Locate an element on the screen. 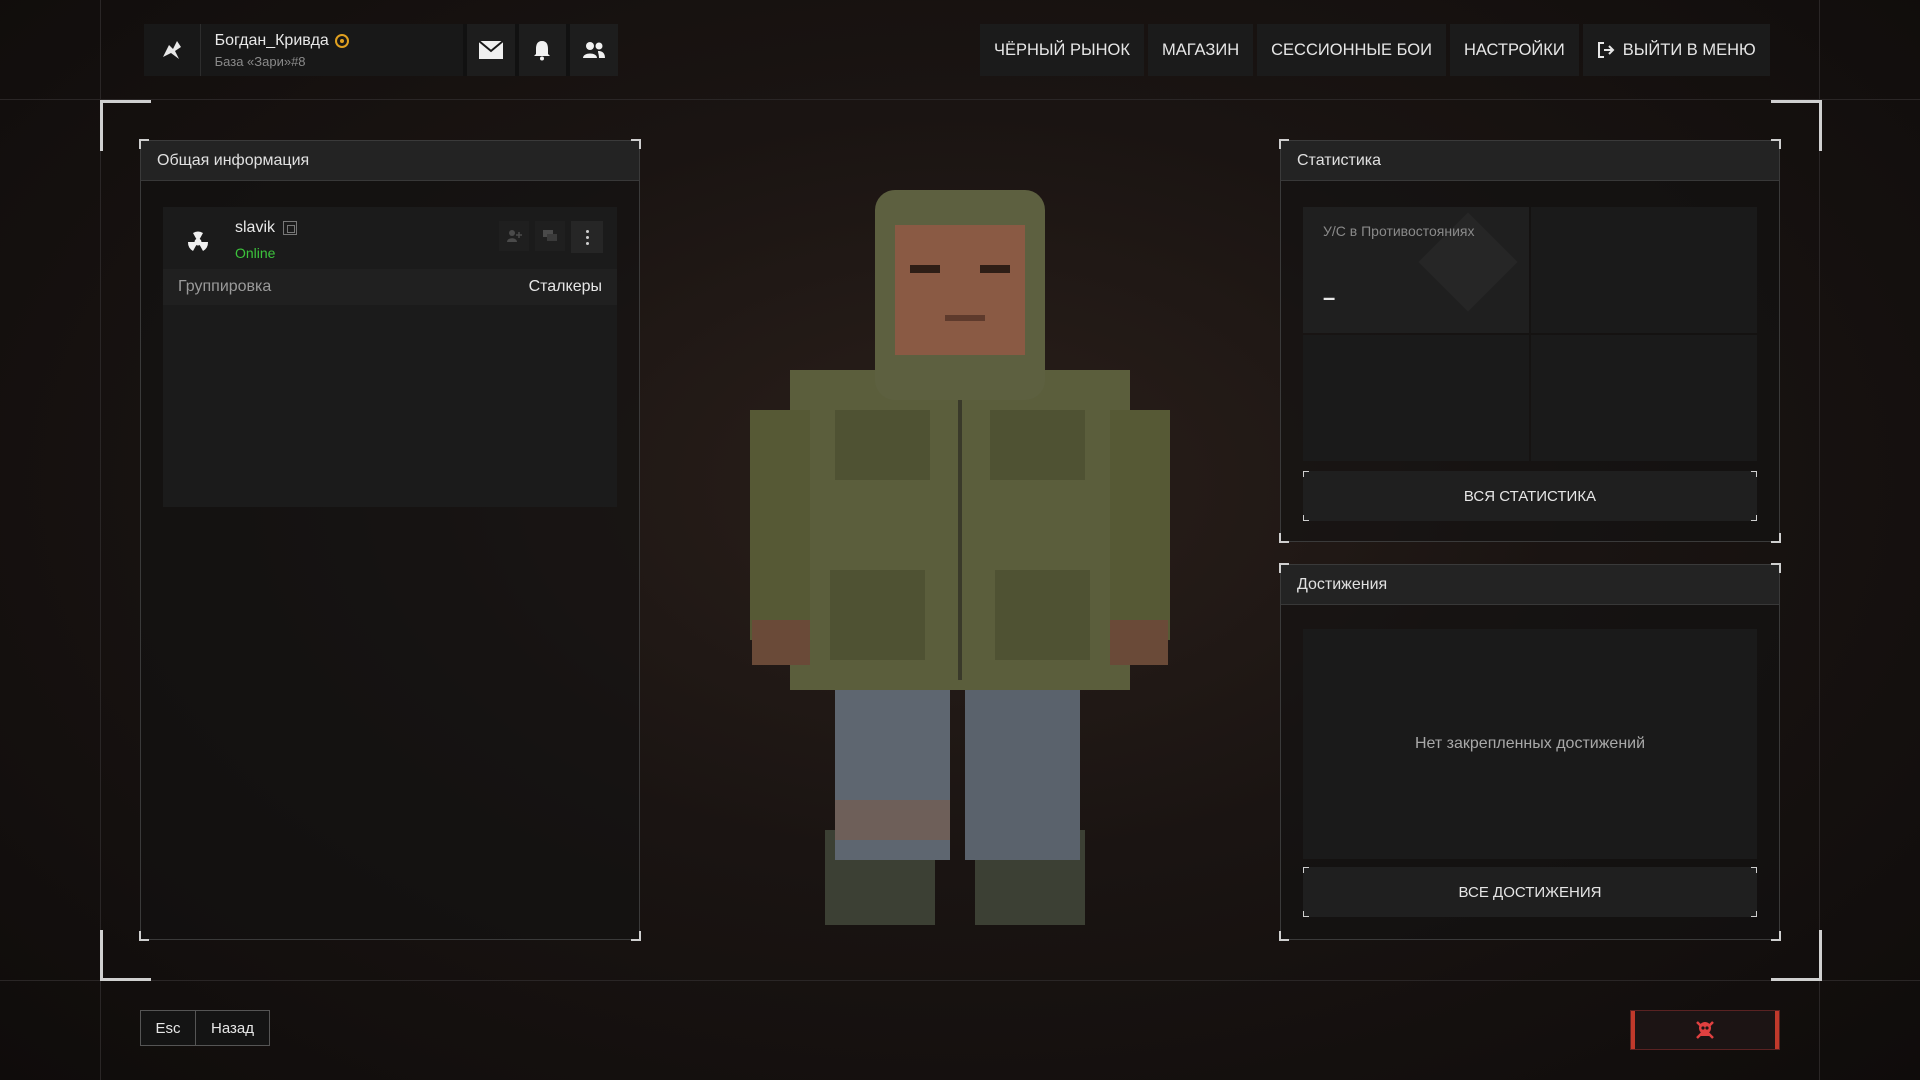 Image resolution: width=1920 pixels, height=1080 pixels. nav-settings: НАСТРОЙКИ is located at coordinates (1514, 50).